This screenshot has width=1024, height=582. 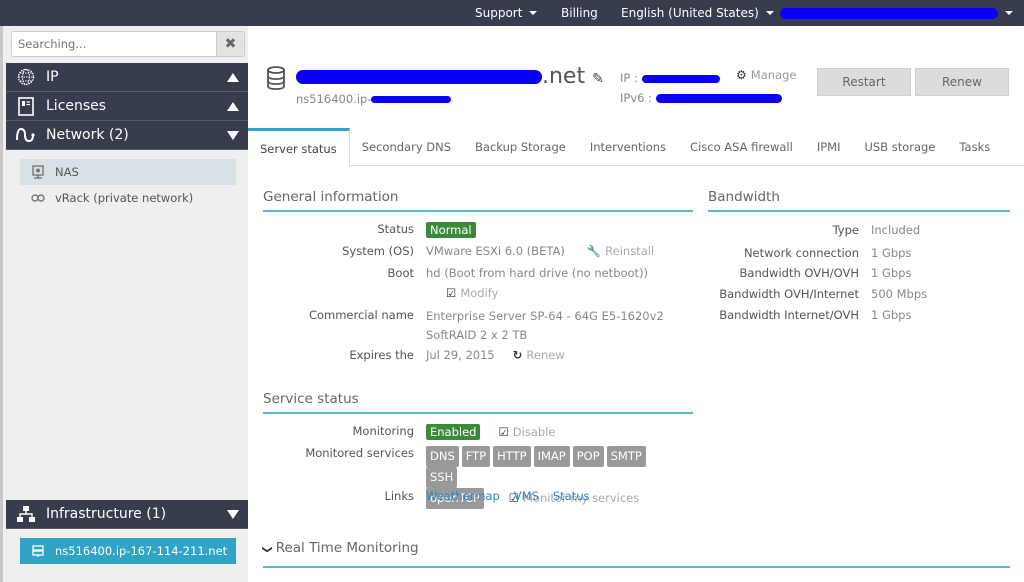 What do you see at coordinates (399, 496) in the screenshot?
I see `links-label: Links` at bounding box center [399, 496].